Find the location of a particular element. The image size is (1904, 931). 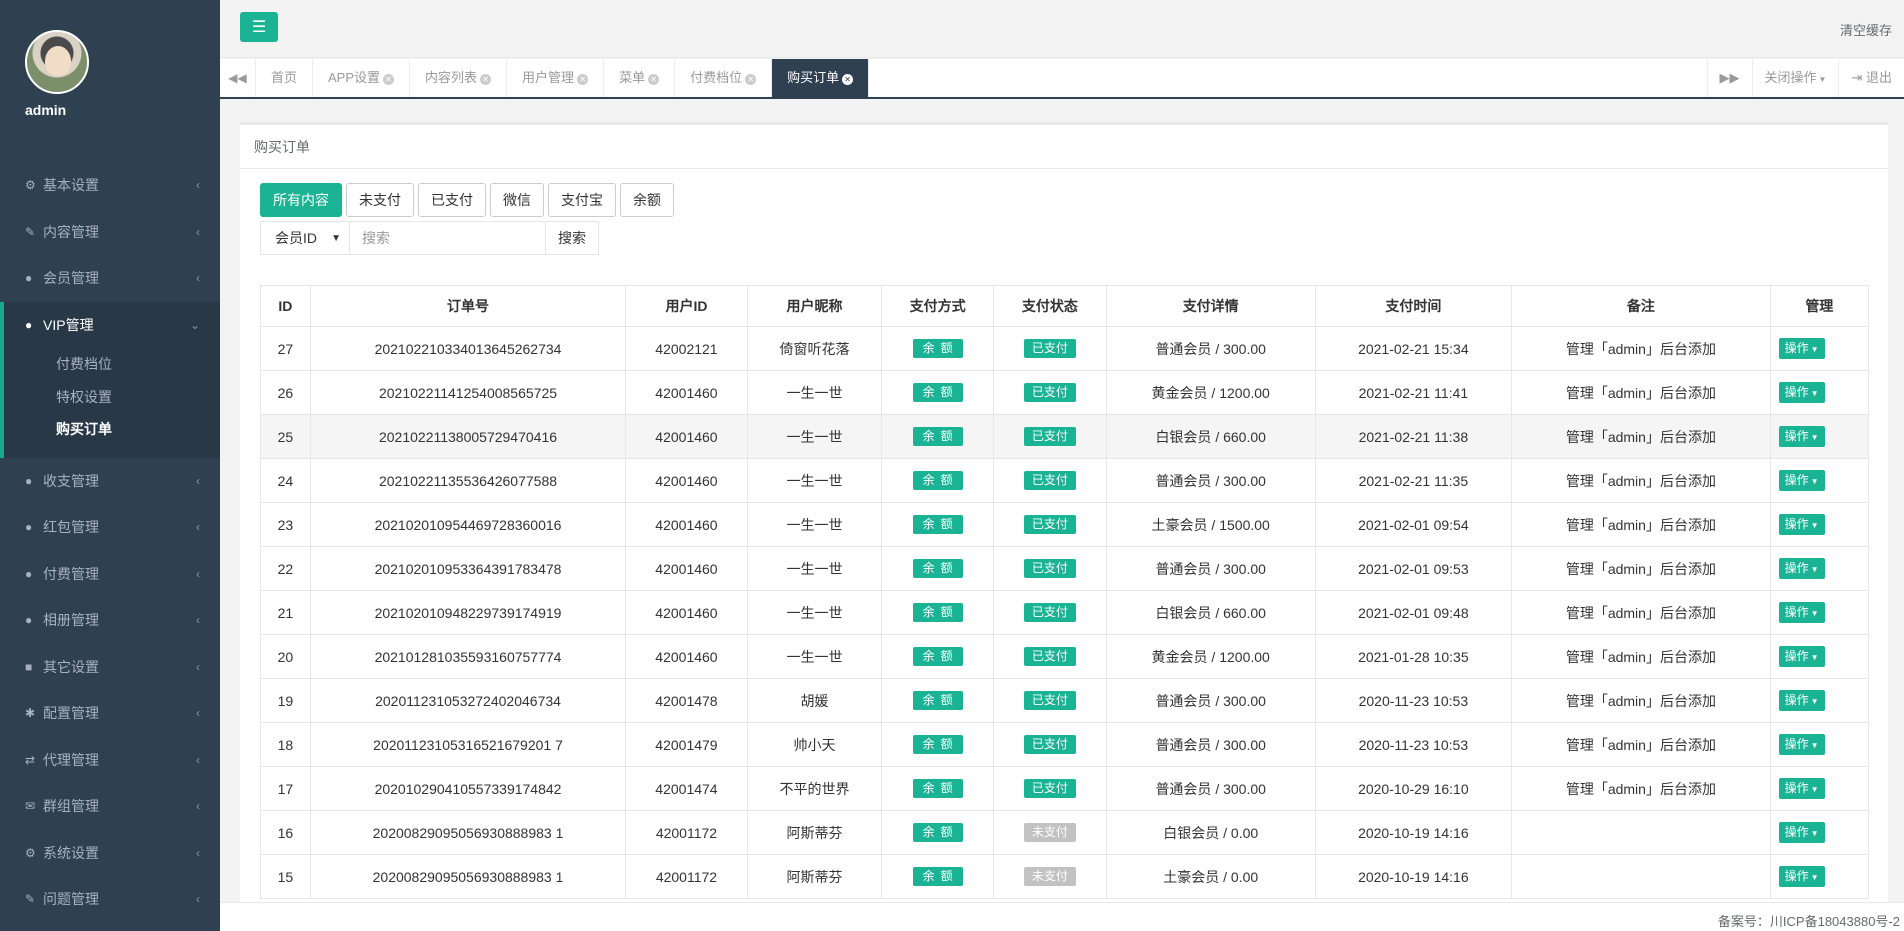

cell-order-no: 202102010954469728360016 is located at coordinates (468, 524).